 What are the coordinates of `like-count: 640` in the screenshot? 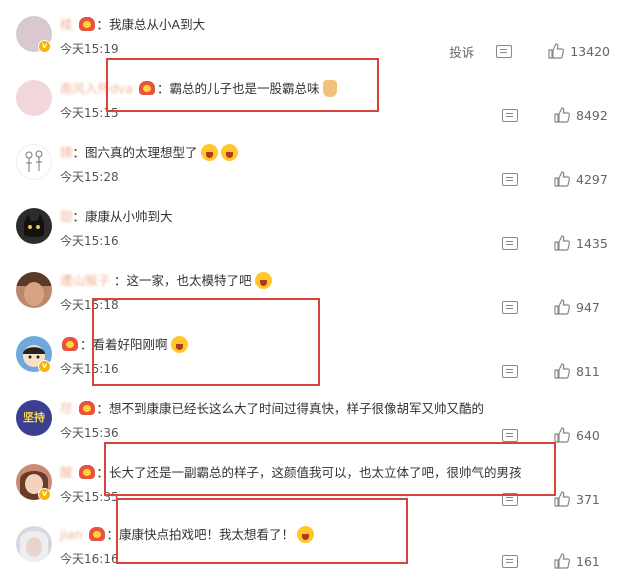 It's located at (588, 435).